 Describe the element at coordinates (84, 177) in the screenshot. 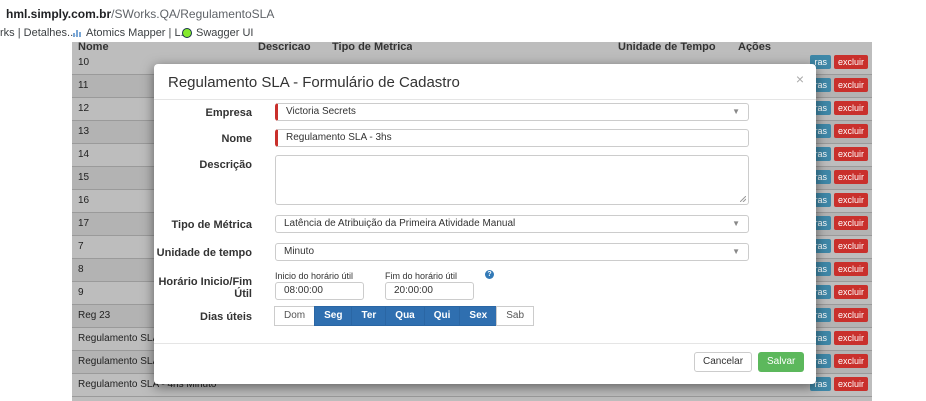

I see `row-name: 15` at that location.